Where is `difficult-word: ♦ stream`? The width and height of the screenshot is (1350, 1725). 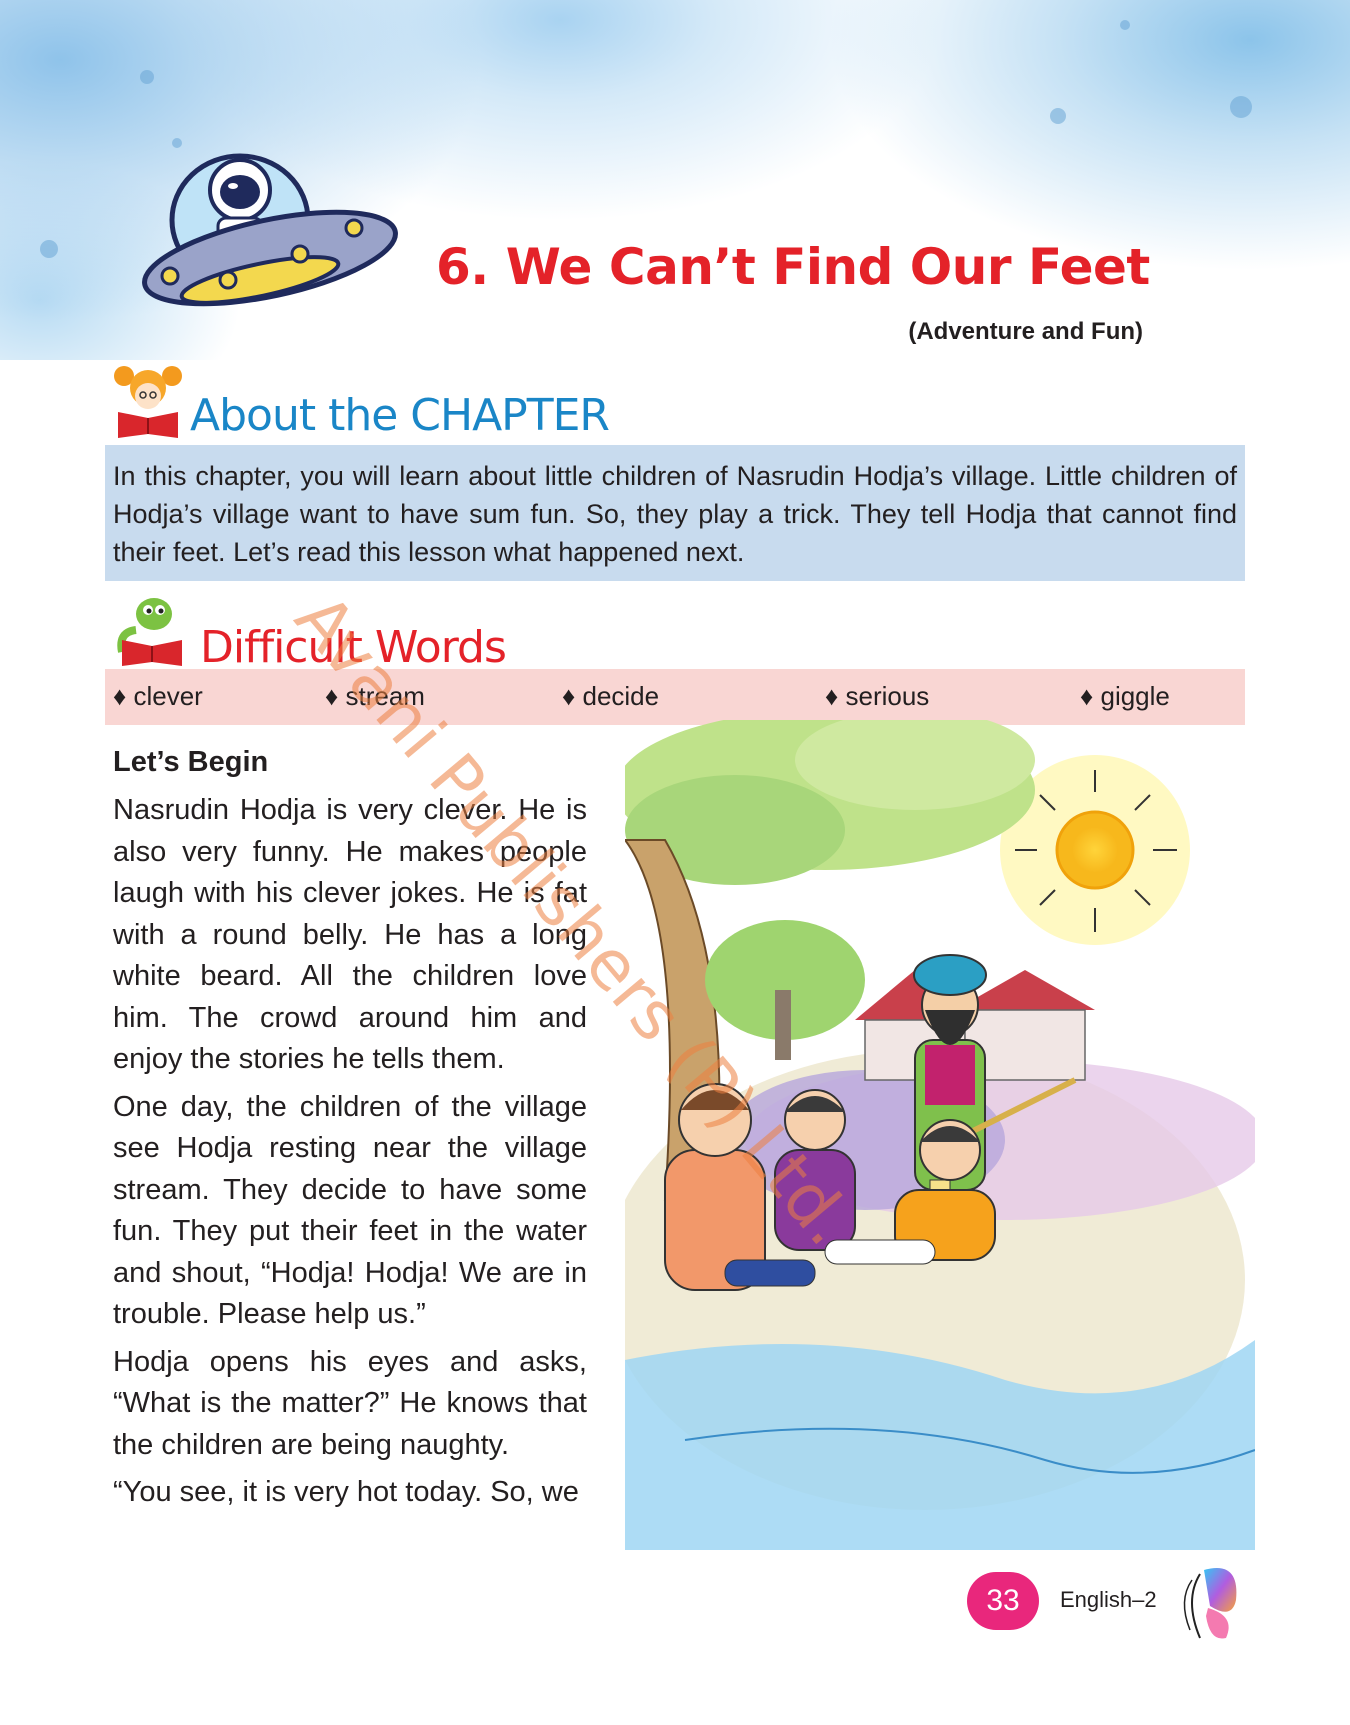 difficult-word: ♦ stream is located at coordinates (375, 696).